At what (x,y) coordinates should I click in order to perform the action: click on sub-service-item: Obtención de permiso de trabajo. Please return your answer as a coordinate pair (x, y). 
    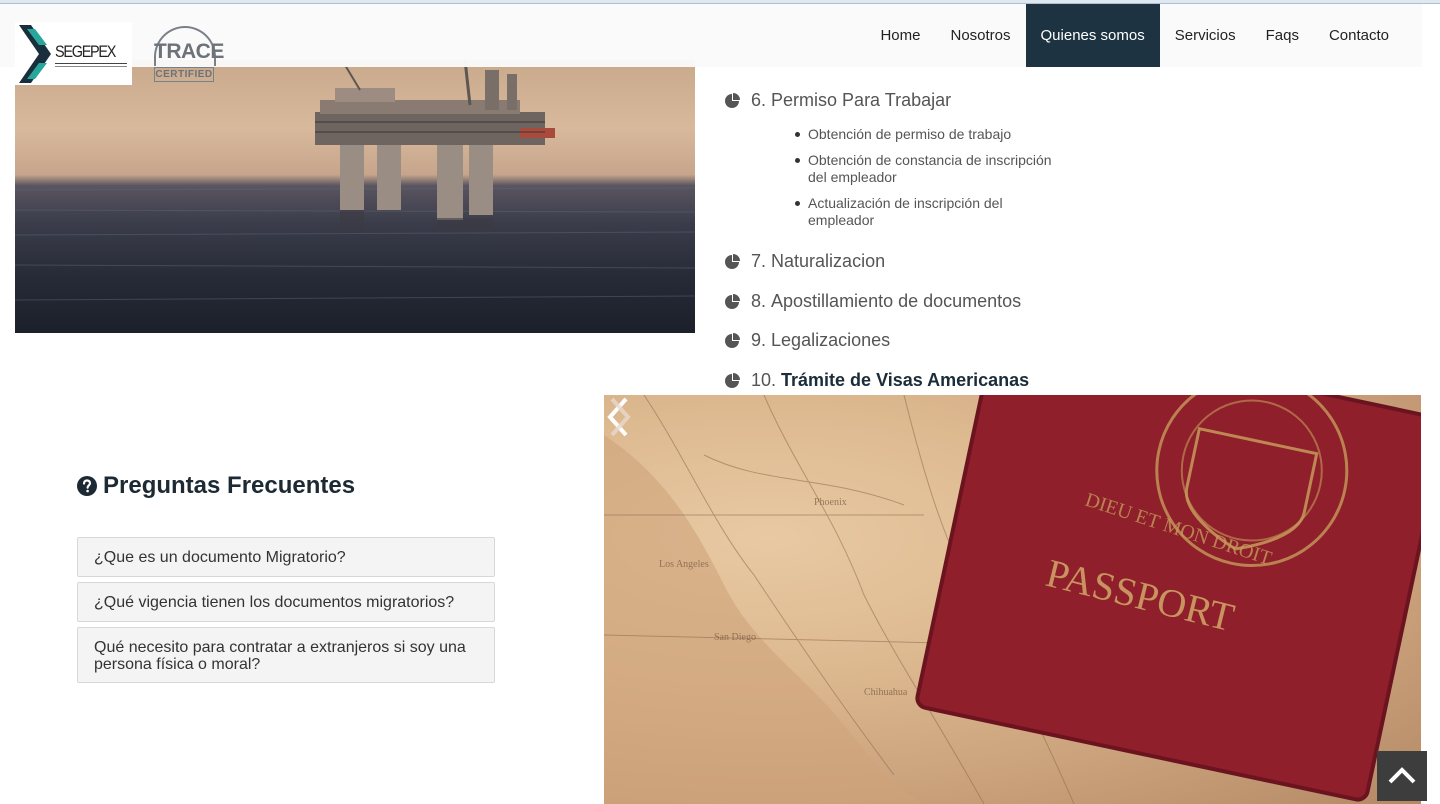
    Looking at the image, I should click on (936, 134).